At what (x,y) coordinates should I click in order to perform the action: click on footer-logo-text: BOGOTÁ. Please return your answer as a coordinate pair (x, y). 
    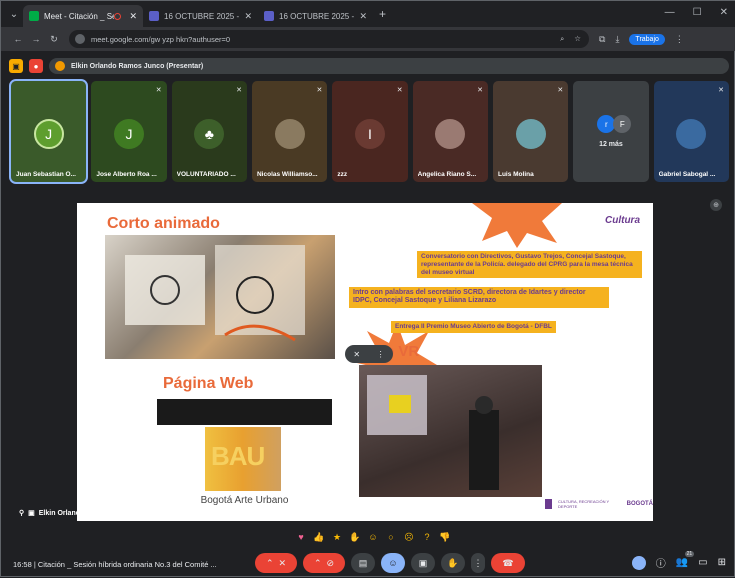
    Looking at the image, I should click on (639, 504).